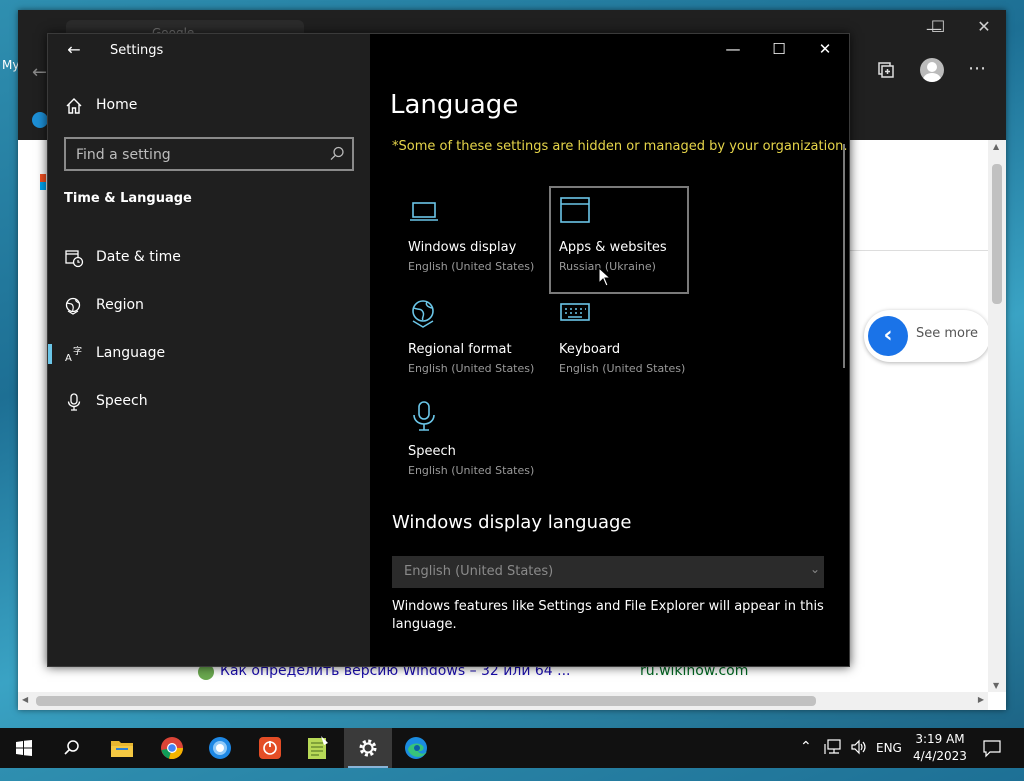  I want to click on chrome-button, so click(172, 748).